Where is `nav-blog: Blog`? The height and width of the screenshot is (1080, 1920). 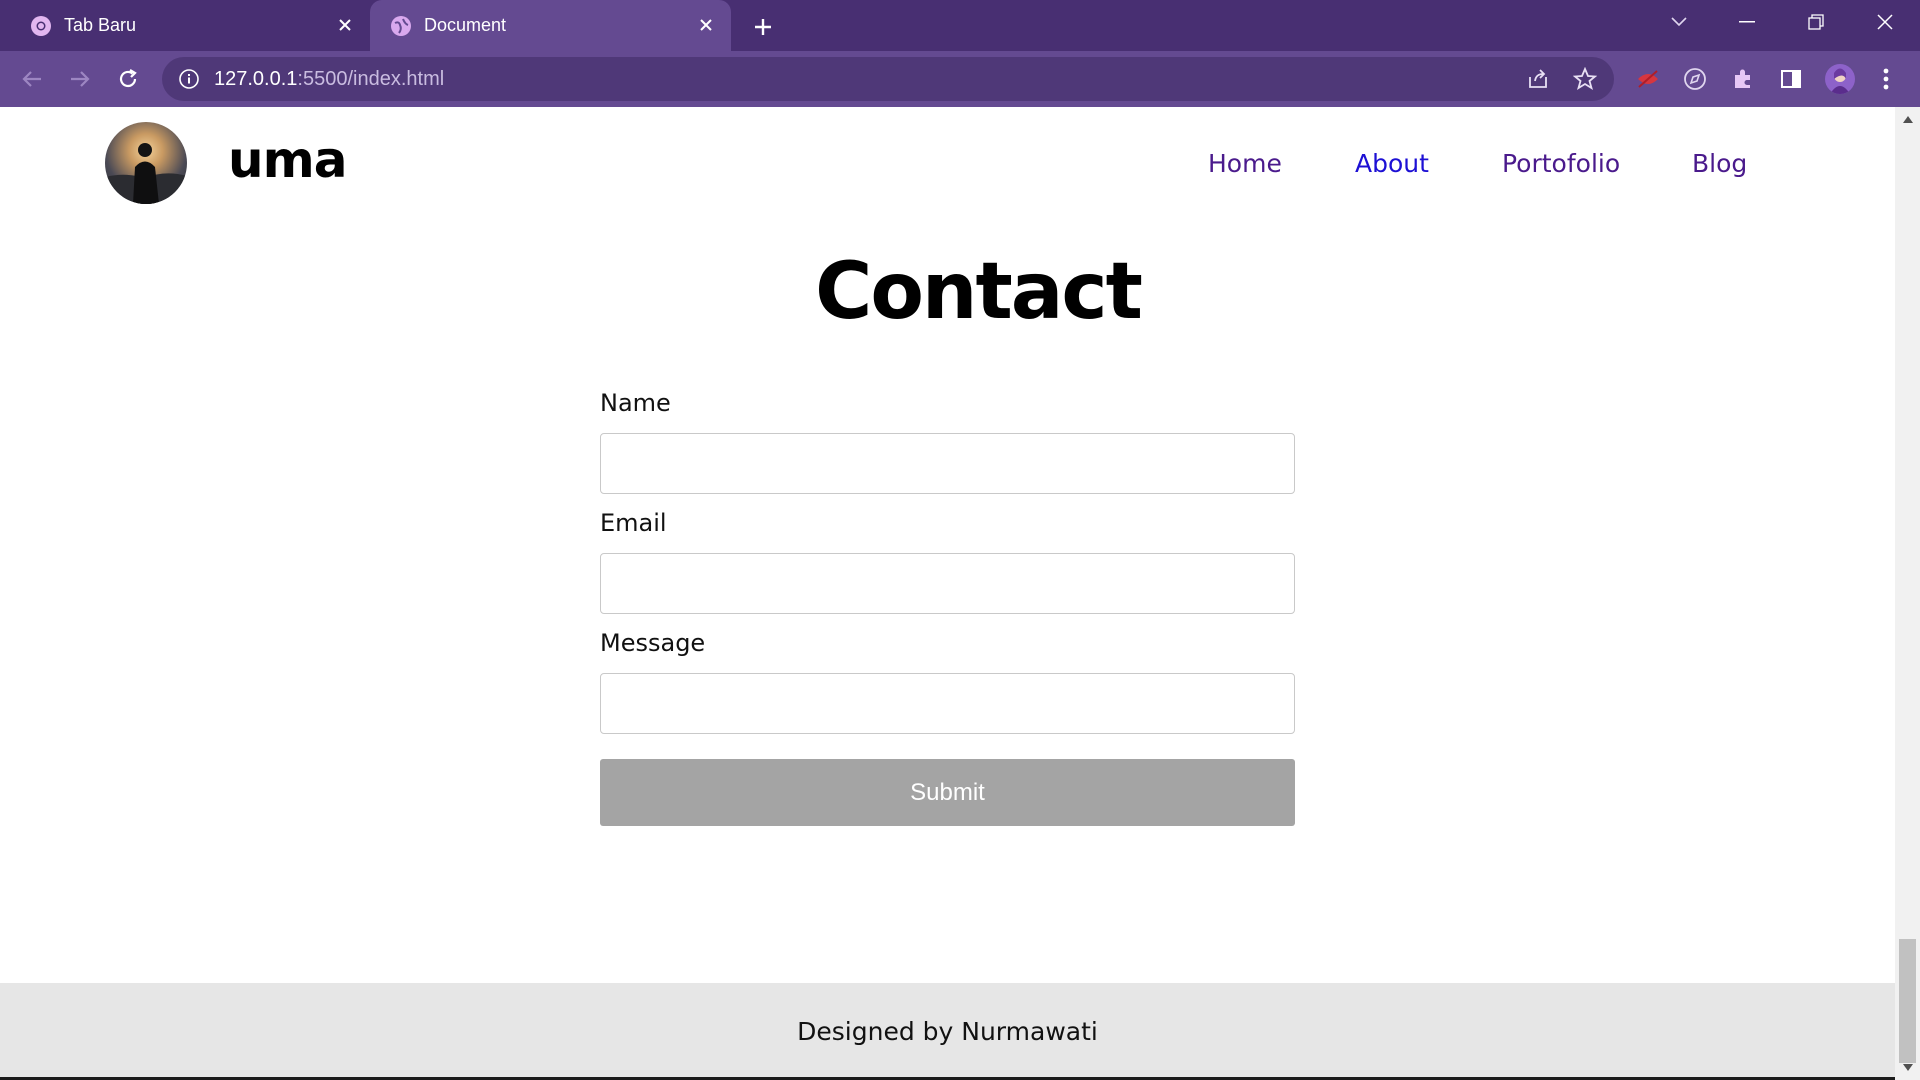
nav-blog: Blog is located at coordinates (1719, 163).